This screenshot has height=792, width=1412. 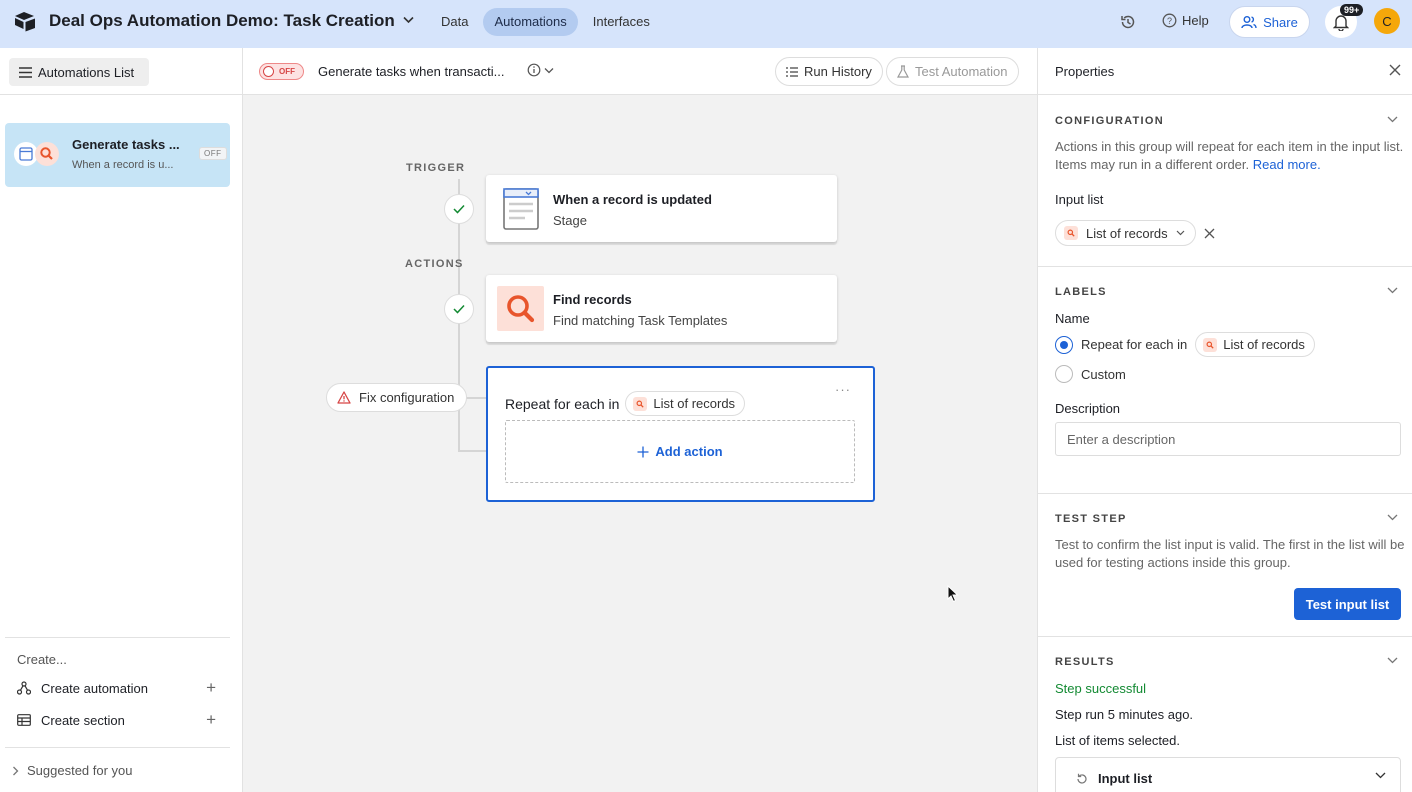 What do you see at coordinates (25, 21) in the screenshot?
I see `airtable-logo-icon` at bounding box center [25, 21].